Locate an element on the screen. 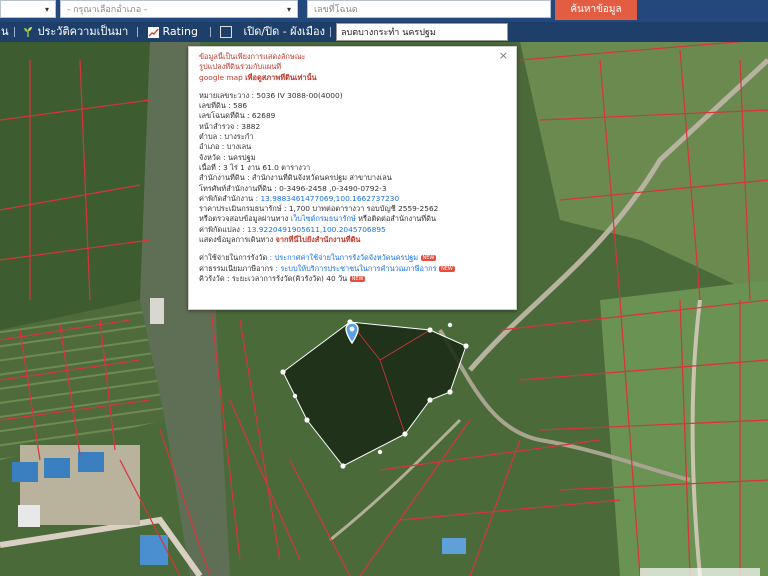  sprout-icon is located at coordinates (28, 32).